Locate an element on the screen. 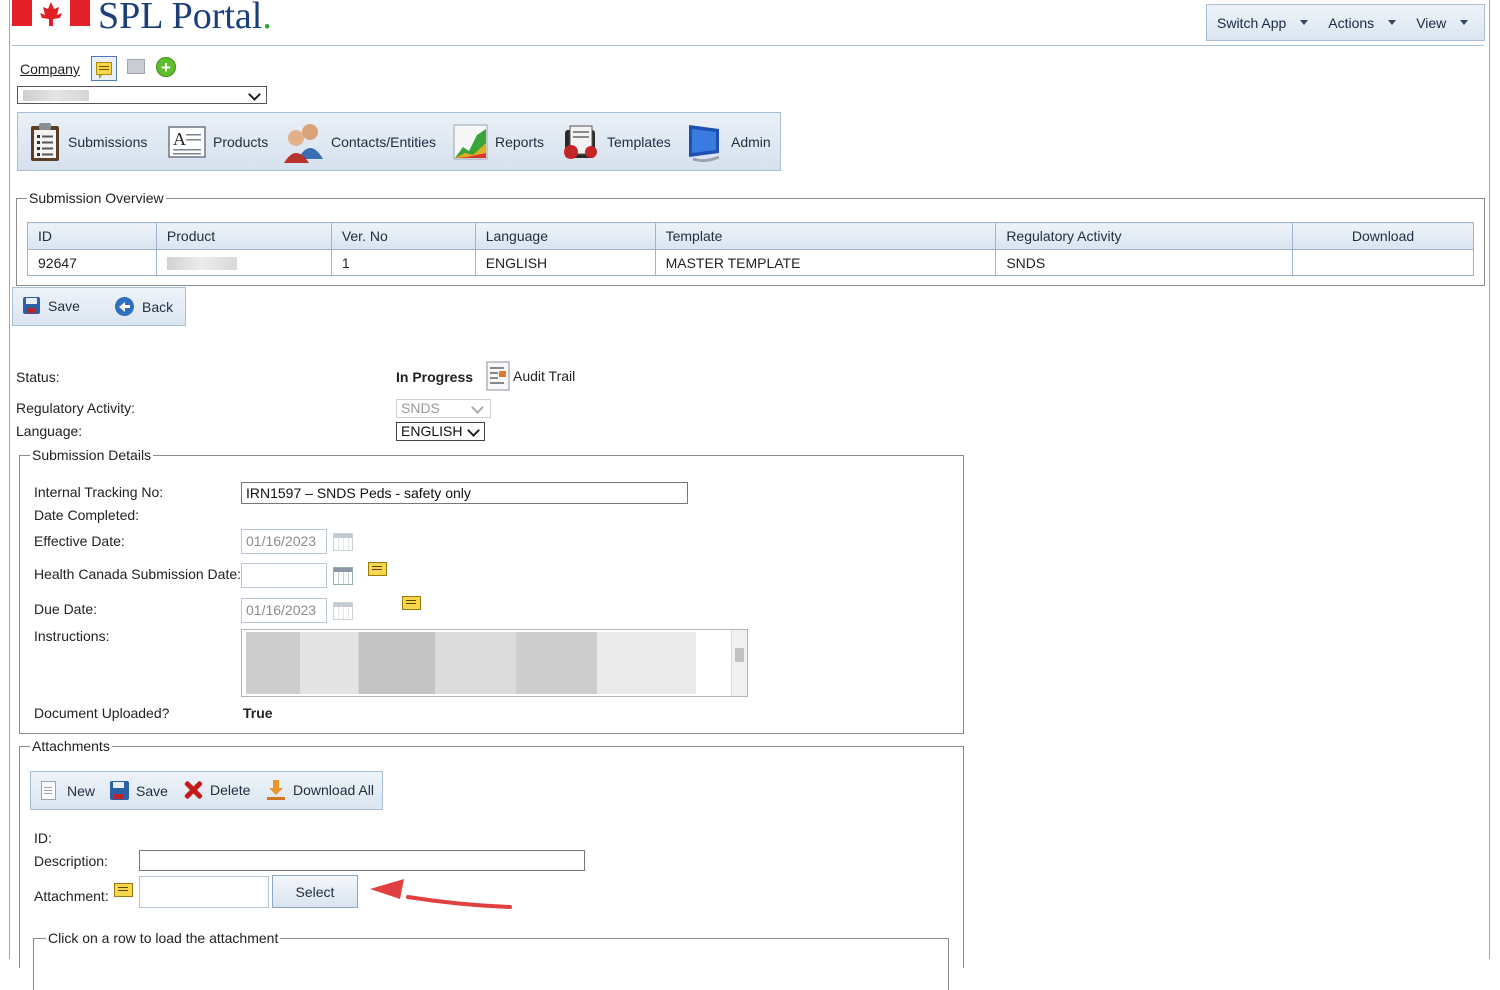  templates-icon is located at coordinates (580, 142).